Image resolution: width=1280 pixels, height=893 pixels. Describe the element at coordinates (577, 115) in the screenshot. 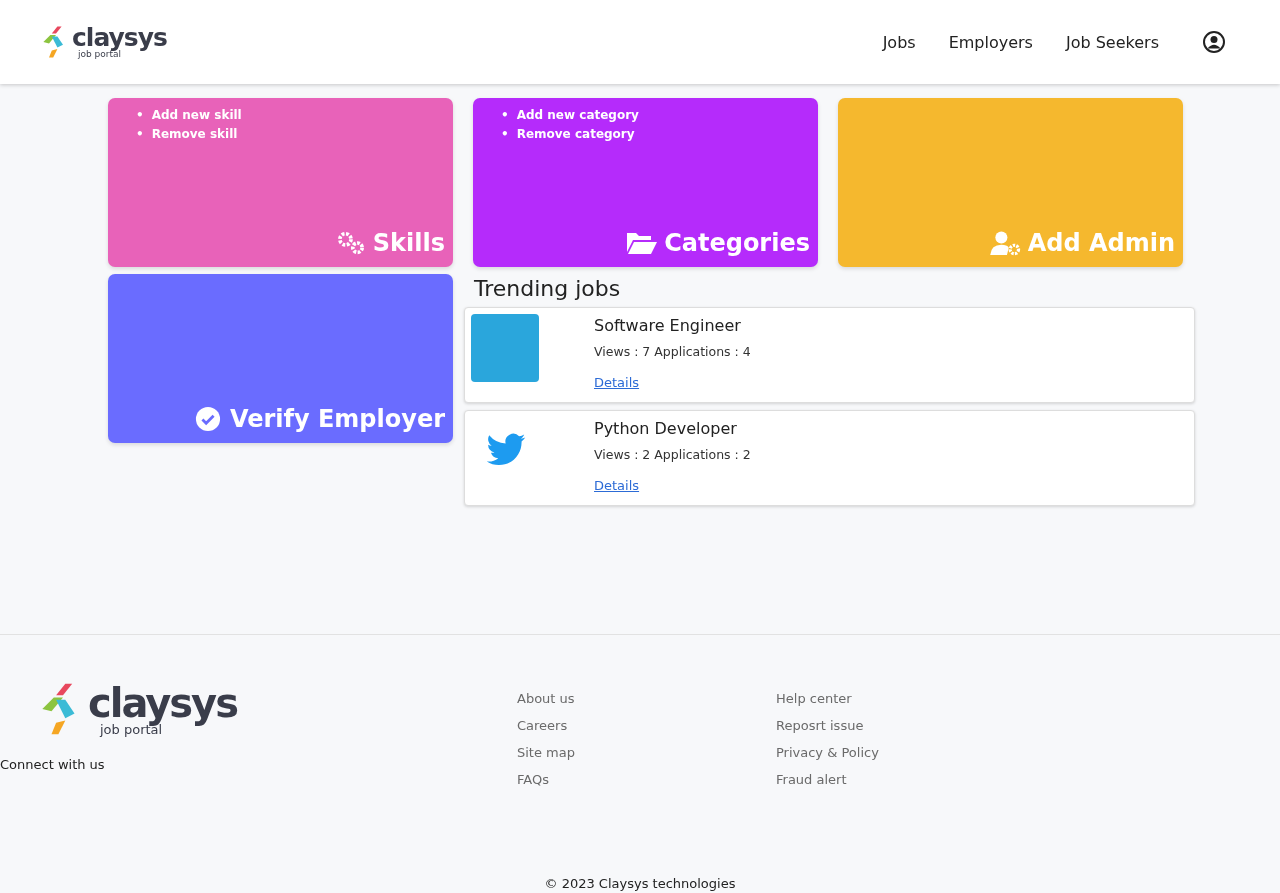

I see `card-action: Add new category` at that location.